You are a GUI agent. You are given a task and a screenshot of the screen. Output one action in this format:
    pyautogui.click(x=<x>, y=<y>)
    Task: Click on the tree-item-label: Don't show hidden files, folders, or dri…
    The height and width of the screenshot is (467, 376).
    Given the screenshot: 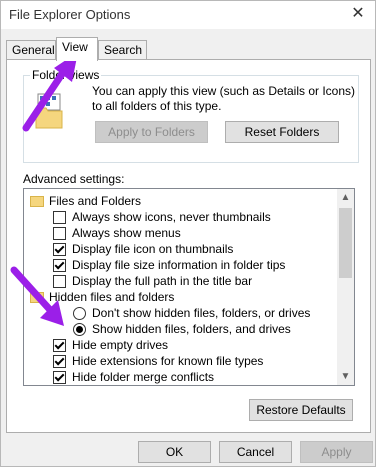 What is the action you would take?
    pyautogui.click(x=201, y=313)
    